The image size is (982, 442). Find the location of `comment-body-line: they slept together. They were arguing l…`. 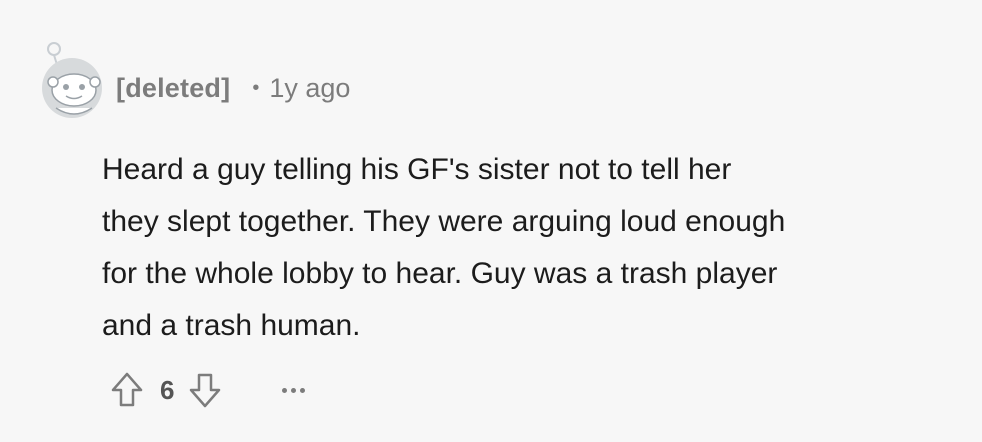

comment-body-line: they slept together. They were arguing l… is located at coordinates (444, 221).